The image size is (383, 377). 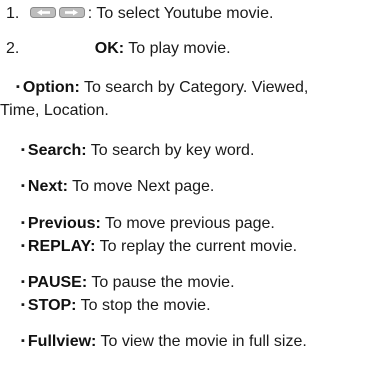 What do you see at coordinates (177, 48) in the screenshot?
I see `item-description: To play movie.` at bounding box center [177, 48].